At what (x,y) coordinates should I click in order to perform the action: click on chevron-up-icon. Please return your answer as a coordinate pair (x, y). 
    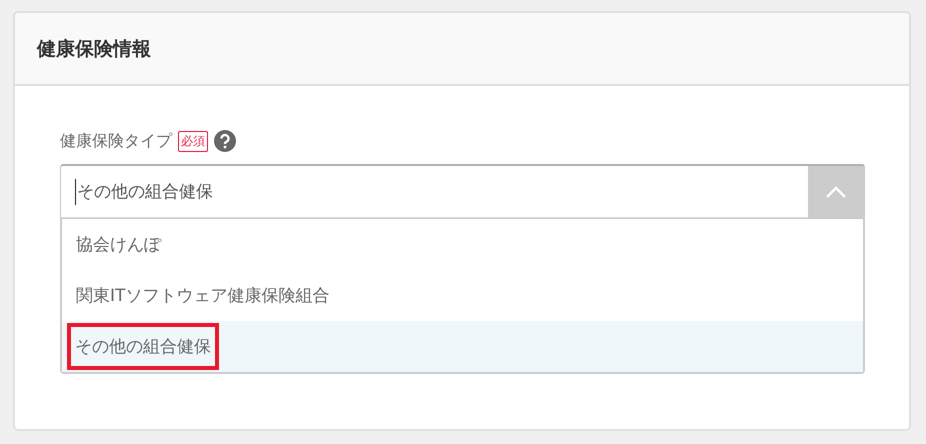
    Looking at the image, I should click on (836, 192).